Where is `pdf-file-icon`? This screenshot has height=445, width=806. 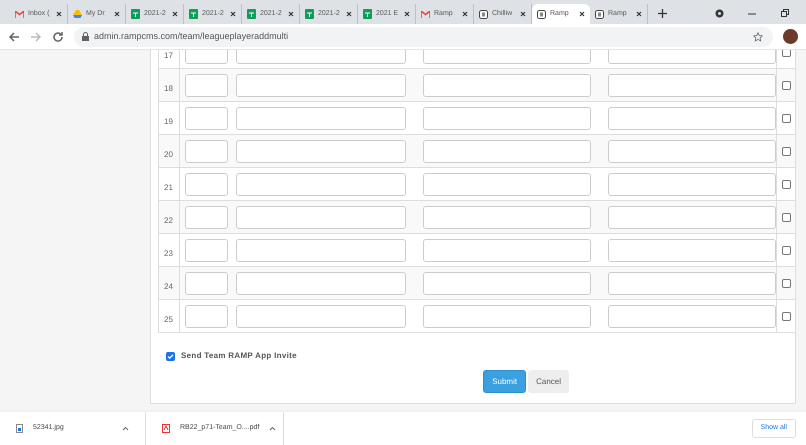 pdf-file-icon is located at coordinates (166, 428).